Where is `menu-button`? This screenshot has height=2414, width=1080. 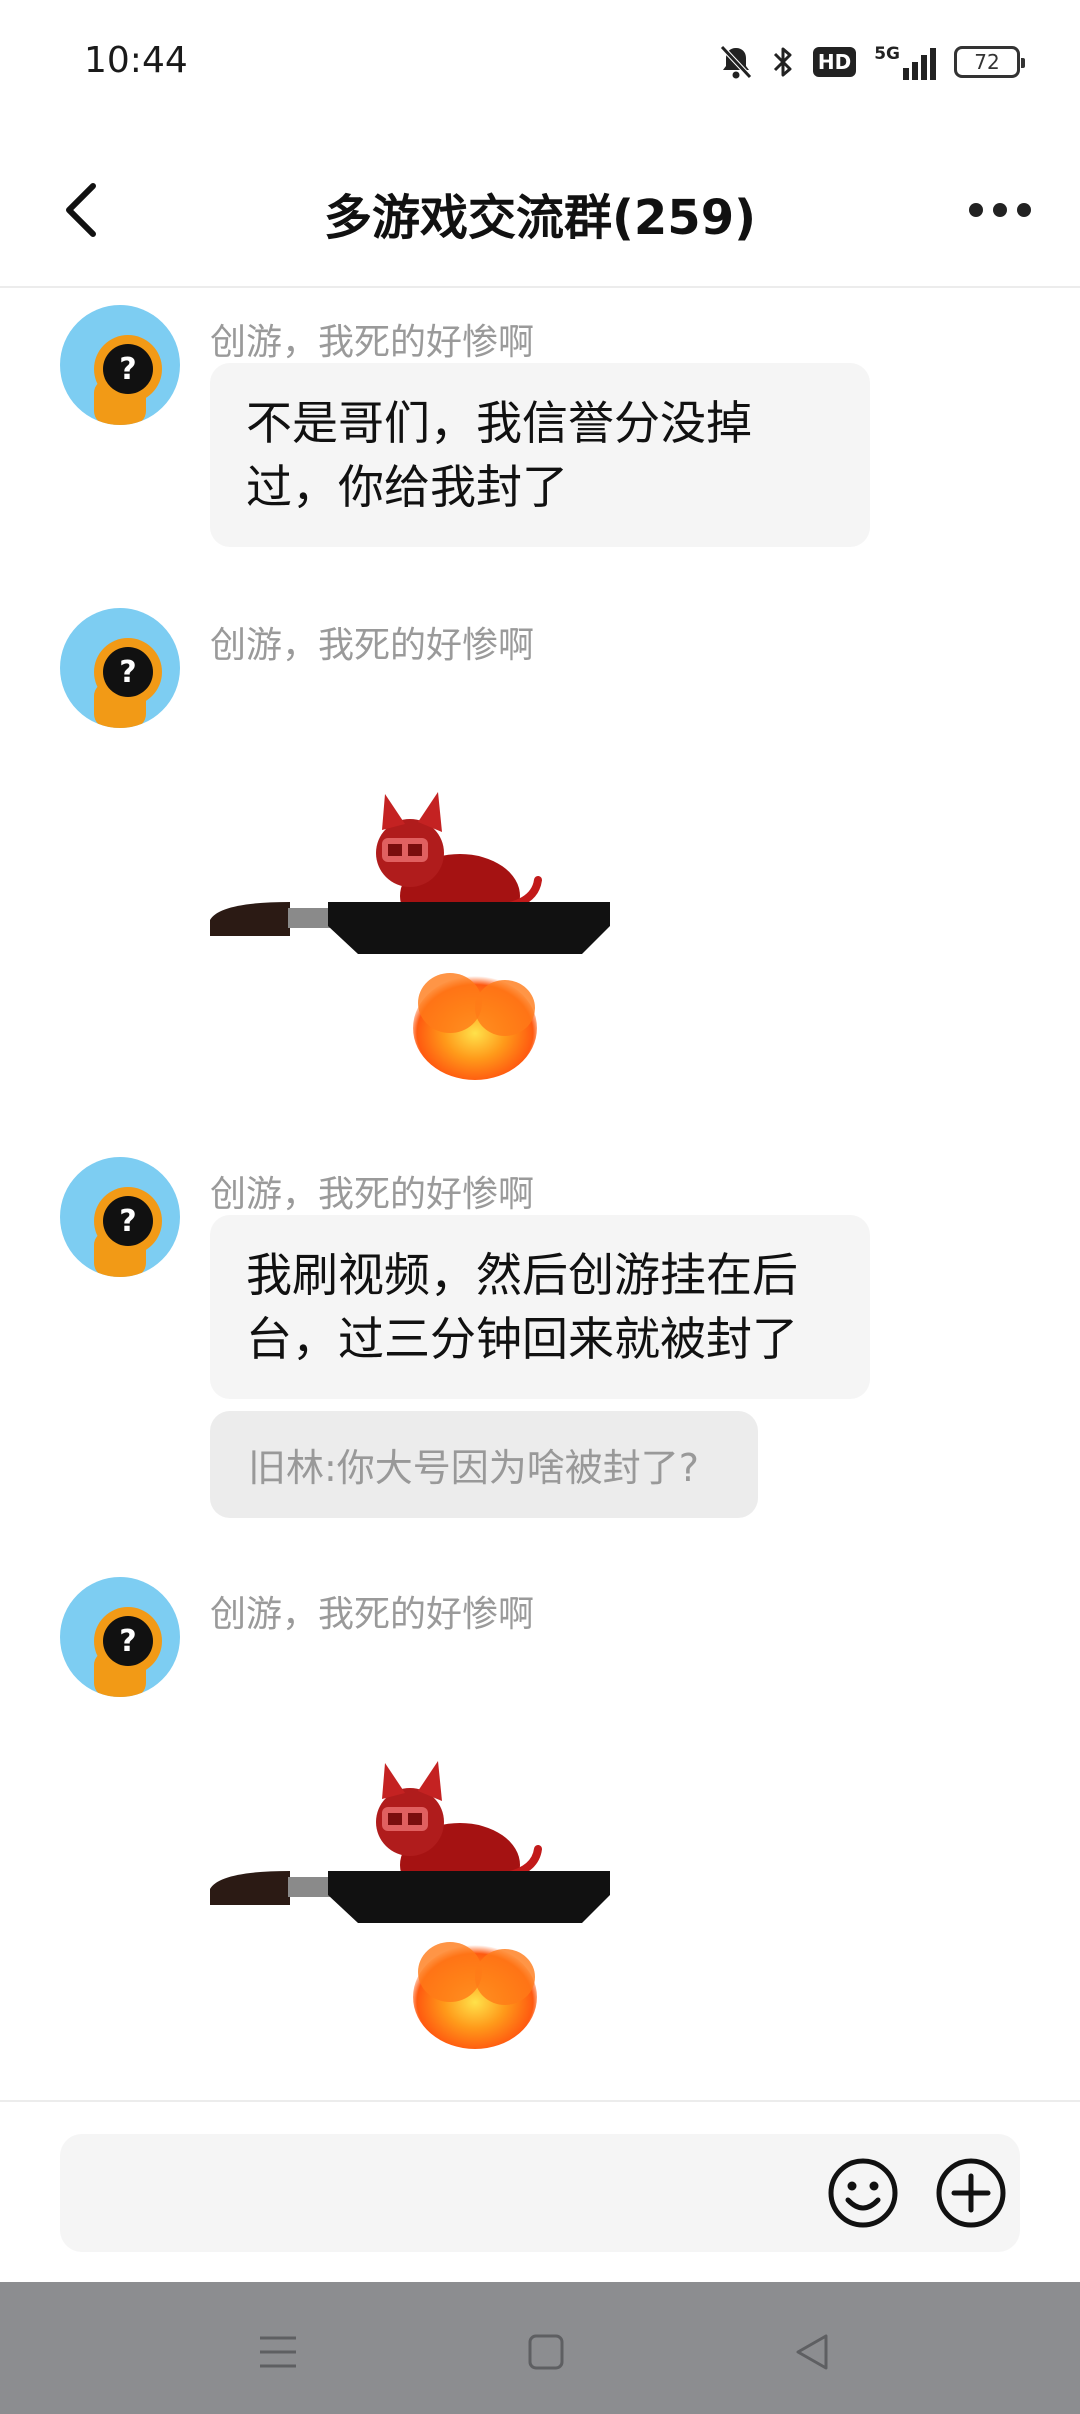
menu-button is located at coordinates (278, 2352).